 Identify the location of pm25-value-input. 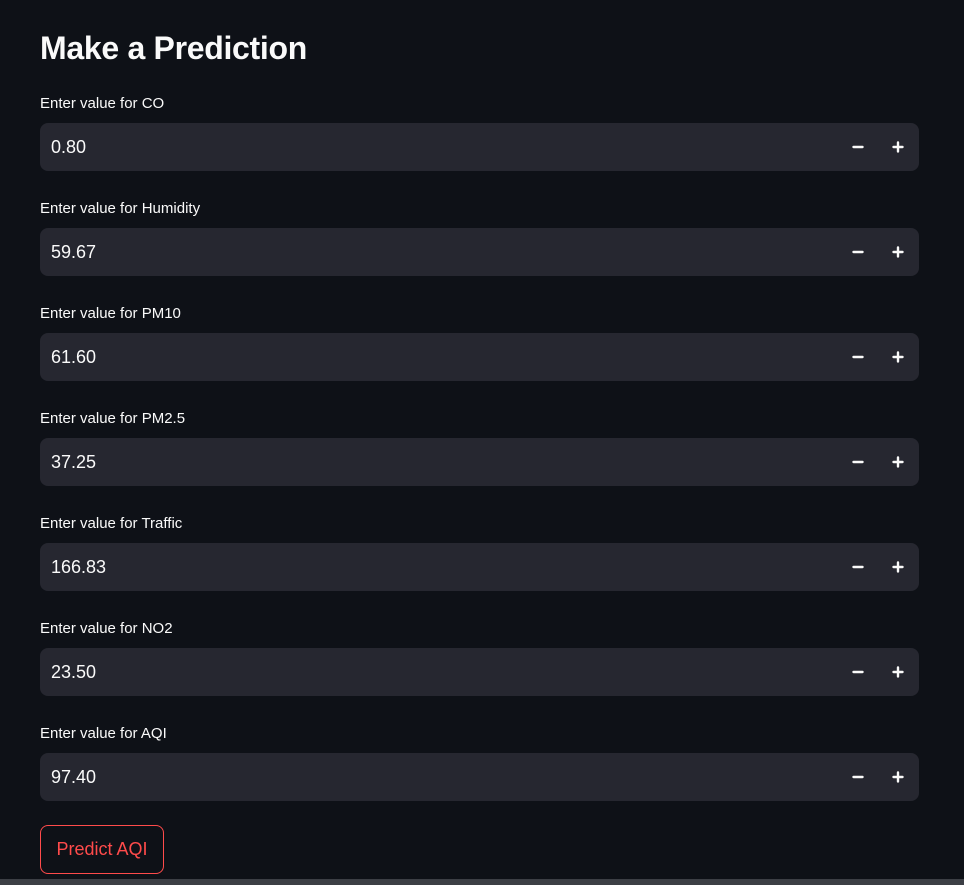
(430, 462).